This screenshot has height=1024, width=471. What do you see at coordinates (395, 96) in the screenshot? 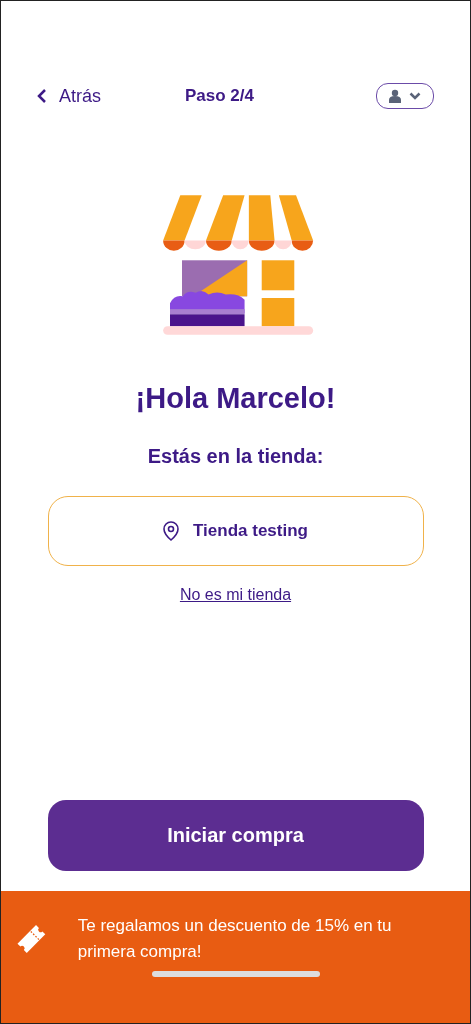
I see `user-icon` at bounding box center [395, 96].